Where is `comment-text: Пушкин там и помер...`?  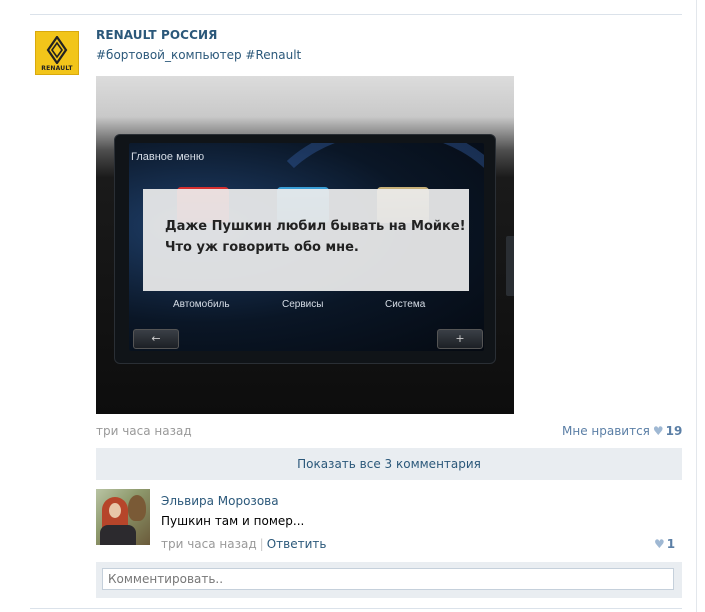 comment-text: Пушкин там и помер... is located at coordinates (233, 521).